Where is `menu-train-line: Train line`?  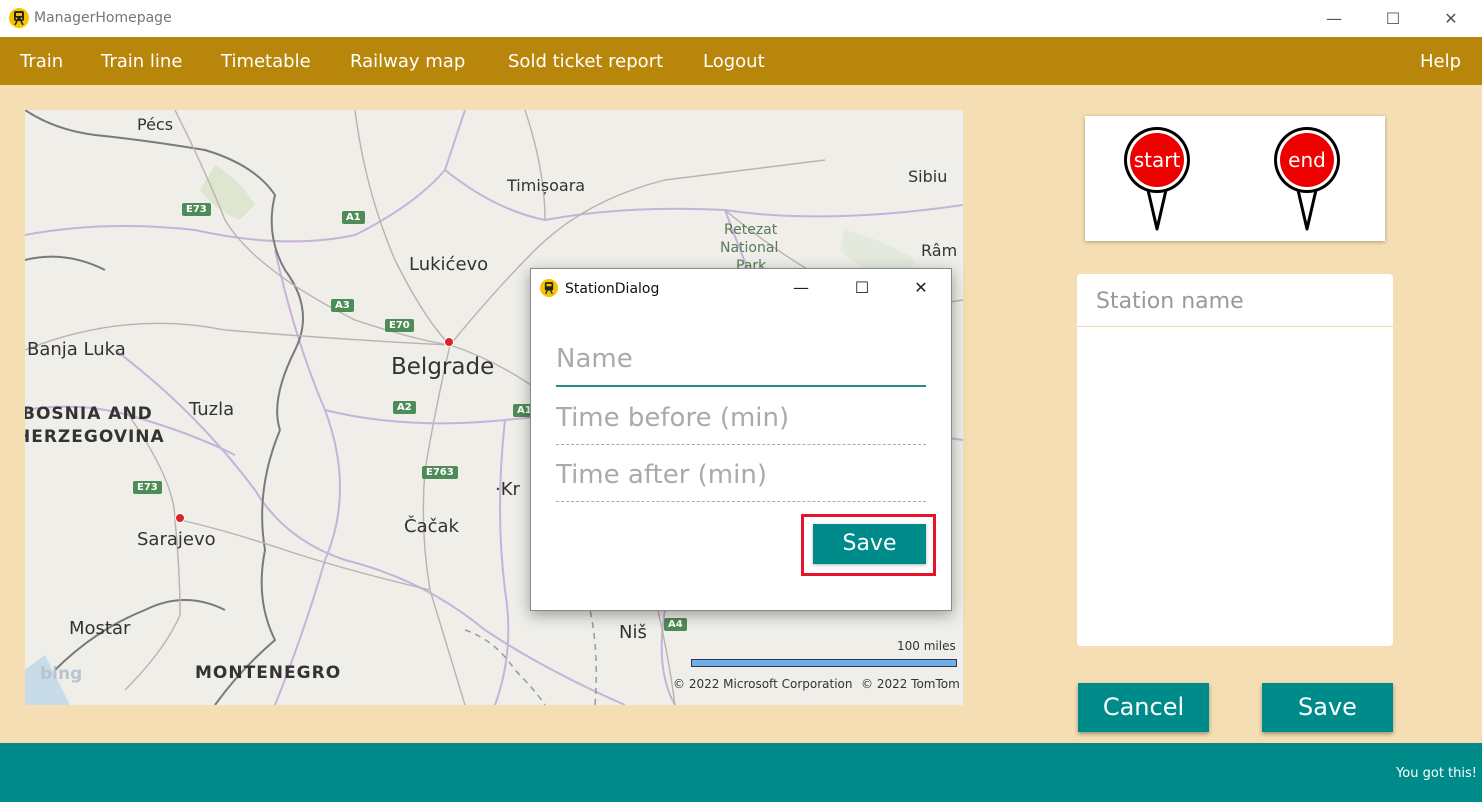
menu-train-line: Train line is located at coordinates (141, 61).